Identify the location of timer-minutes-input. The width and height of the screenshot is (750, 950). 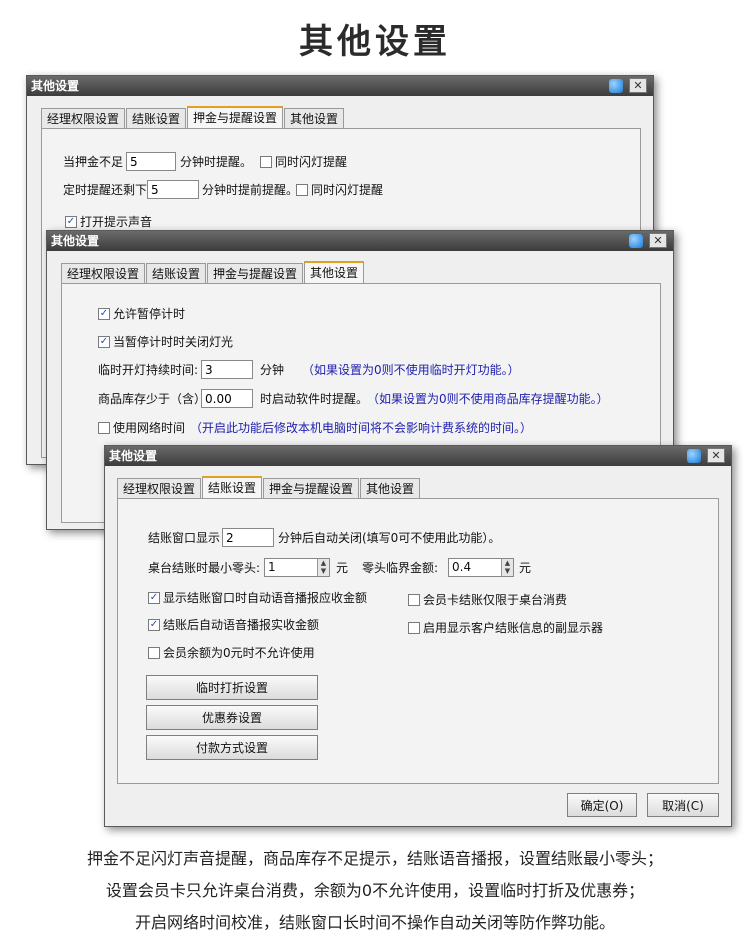
(173, 189).